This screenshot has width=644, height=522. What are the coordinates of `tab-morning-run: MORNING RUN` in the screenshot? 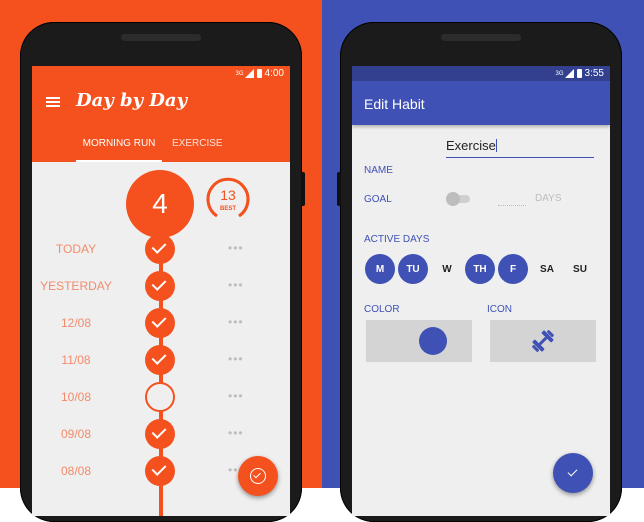 It's located at (119, 150).